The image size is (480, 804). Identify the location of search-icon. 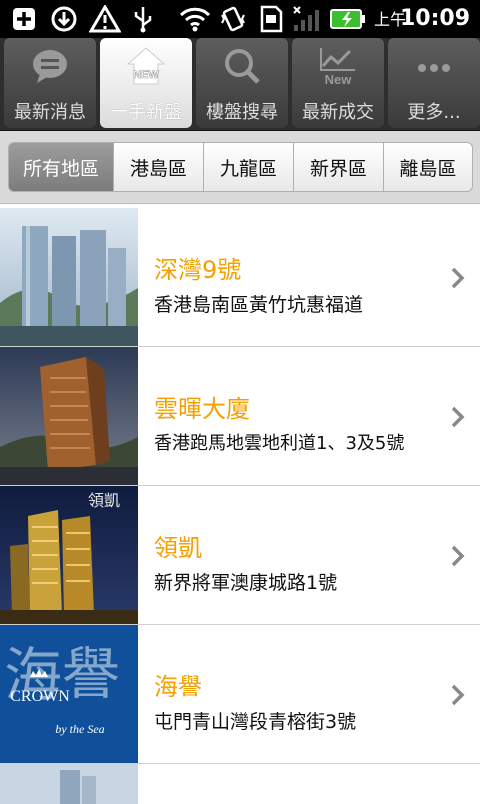
(242, 66).